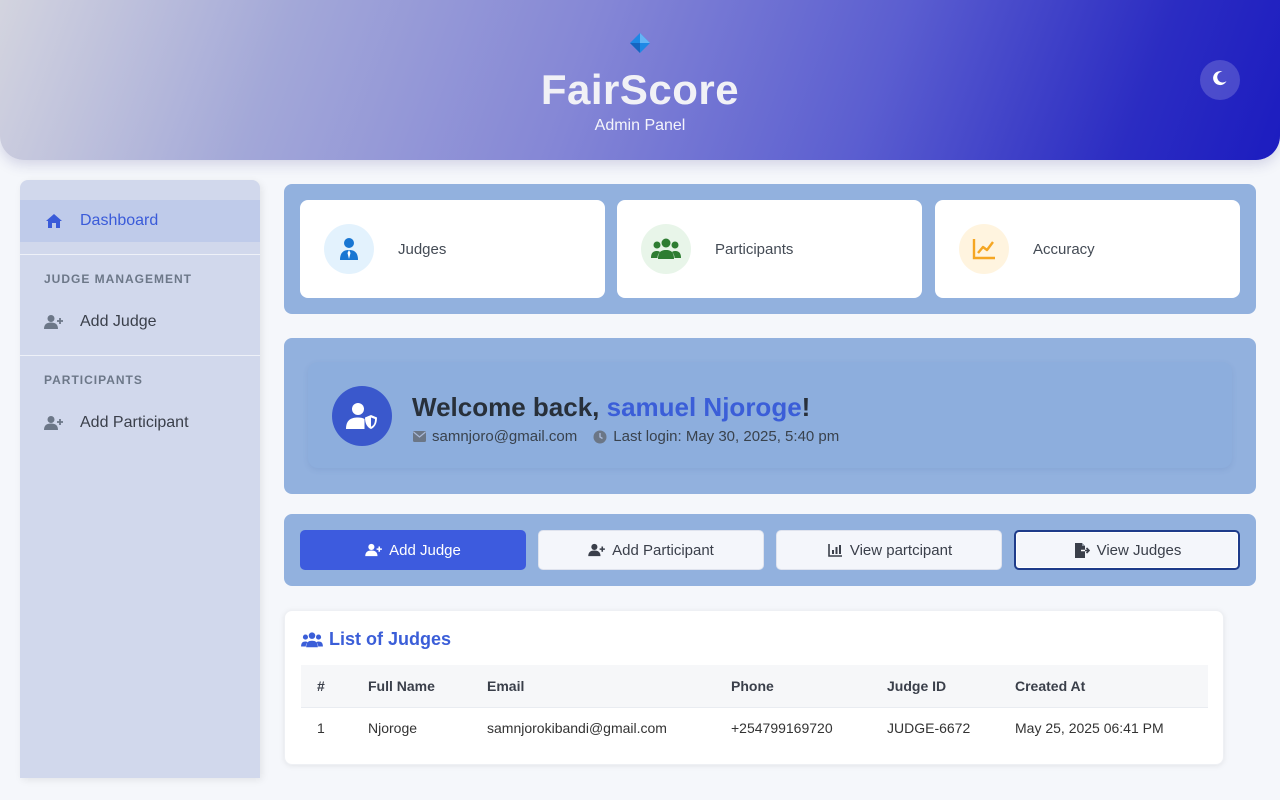  What do you see at coordinates (600, 437) in the screenshot?
I see `clock-icon` at bounding box center [600, 437].